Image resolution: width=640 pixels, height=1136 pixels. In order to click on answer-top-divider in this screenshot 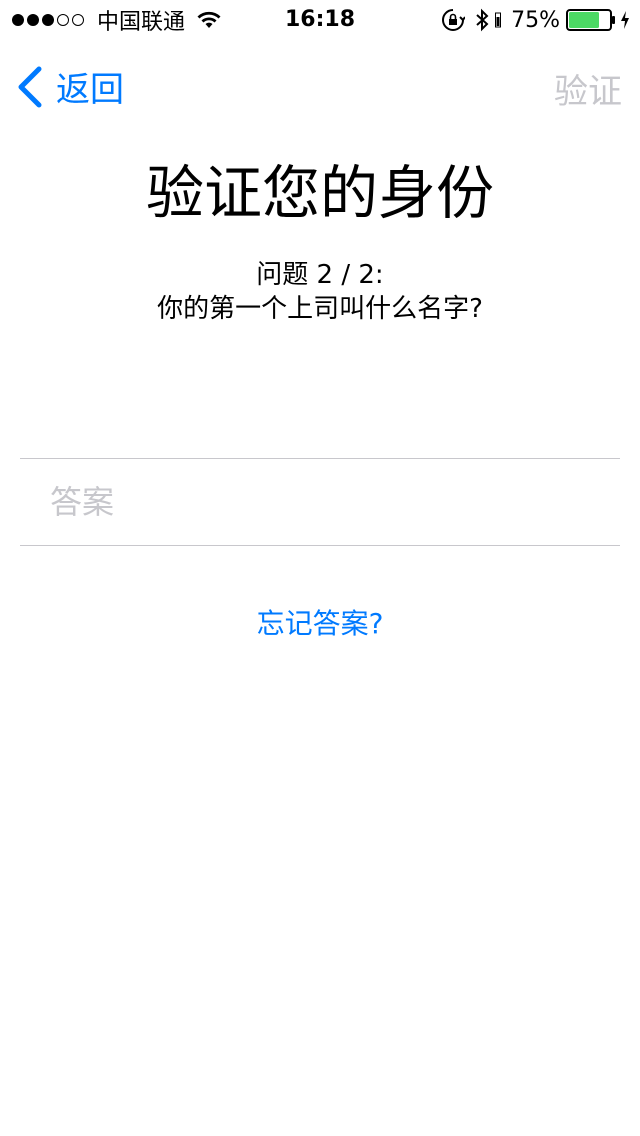, I will do `click(320, 458)`.